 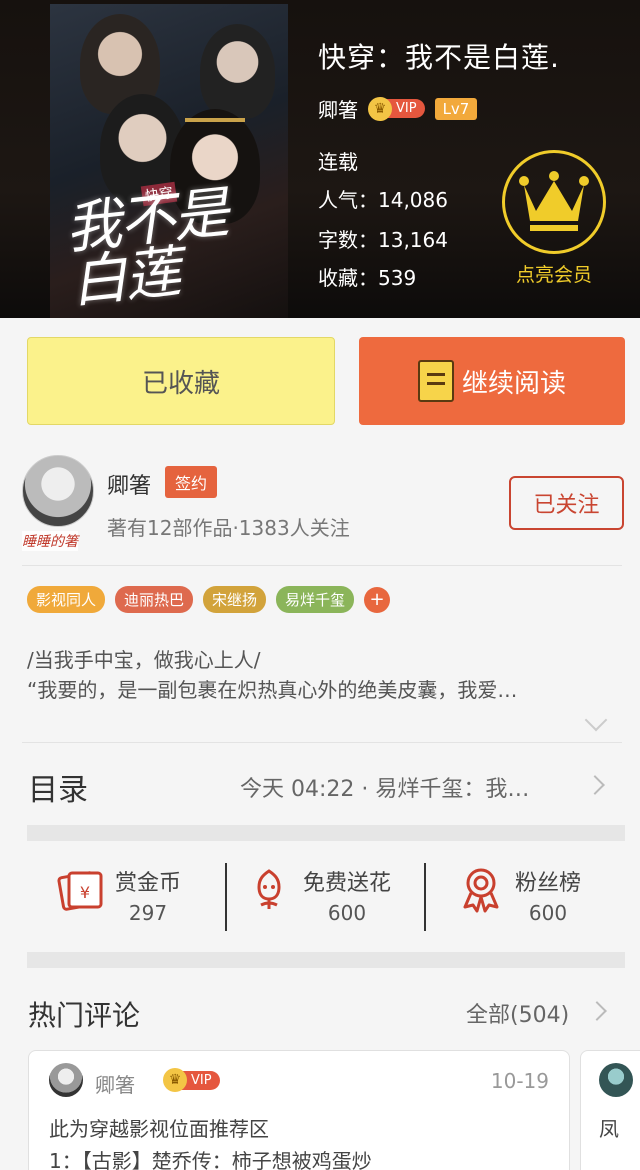 What do you see at coordinates (84, 1015) in the screenshot?
I see `hot-comments-title: 热门评论` at bounding box center [84, 1015].